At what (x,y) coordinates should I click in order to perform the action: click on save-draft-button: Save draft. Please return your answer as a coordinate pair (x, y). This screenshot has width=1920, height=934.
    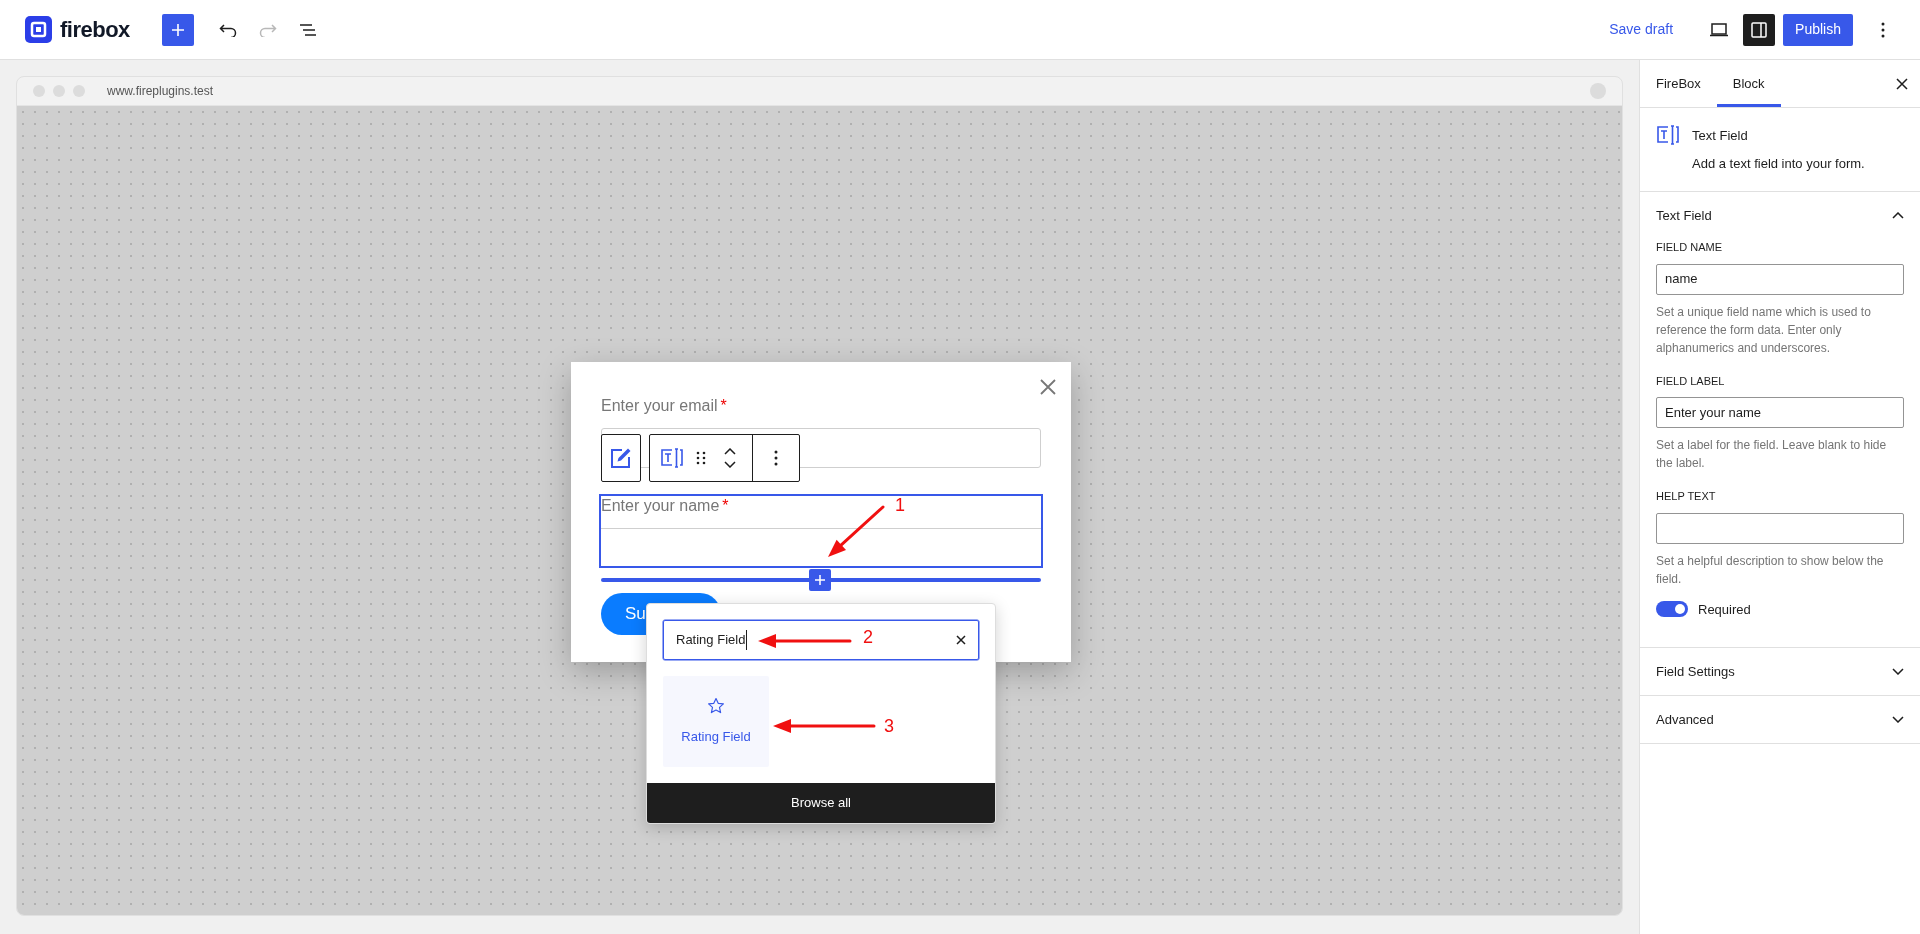
    Looking at the image, I should click on (1641, 29).